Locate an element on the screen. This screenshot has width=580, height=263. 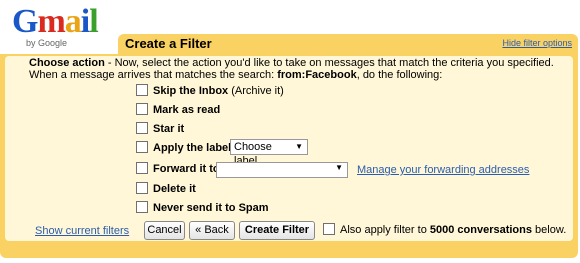
back-button: « Back is located at coordinates (212, 230).